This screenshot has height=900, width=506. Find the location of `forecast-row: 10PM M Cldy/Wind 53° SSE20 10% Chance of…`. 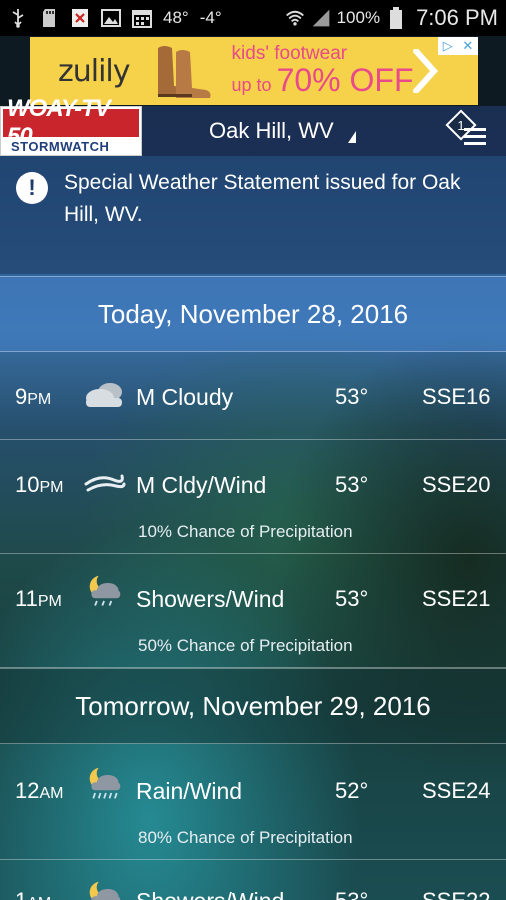

forecast-row: 10PM M Cldy/Wind 53° SSE20 10% Chance of… is located at coordinates (253, 497).